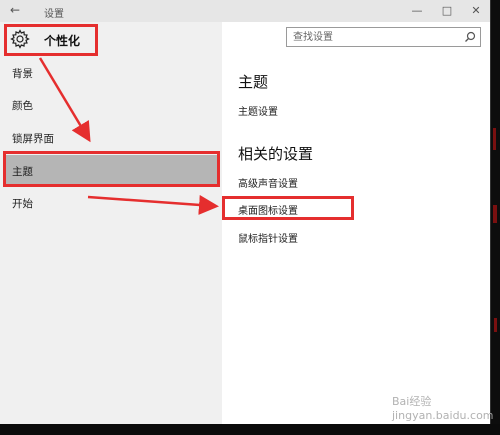 This screenshot has width=500, height=435. What do you see at coordinates (245, 11) in the screenshot?
I see `title-bar: ← 设置 — □ ✕` at bounding box center [245, 11].